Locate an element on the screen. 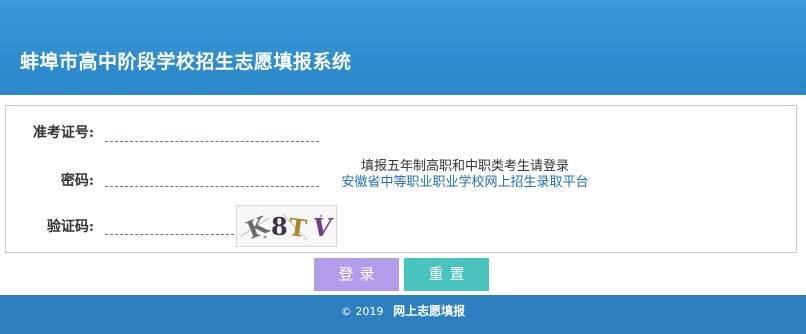 This screenshot has width=806, height=334. vocational-notice: 填报五年制高职和中职类考生请登录 安徽省中等职业职业学校网上招生录取平台 is located at coordinates (465, 175).